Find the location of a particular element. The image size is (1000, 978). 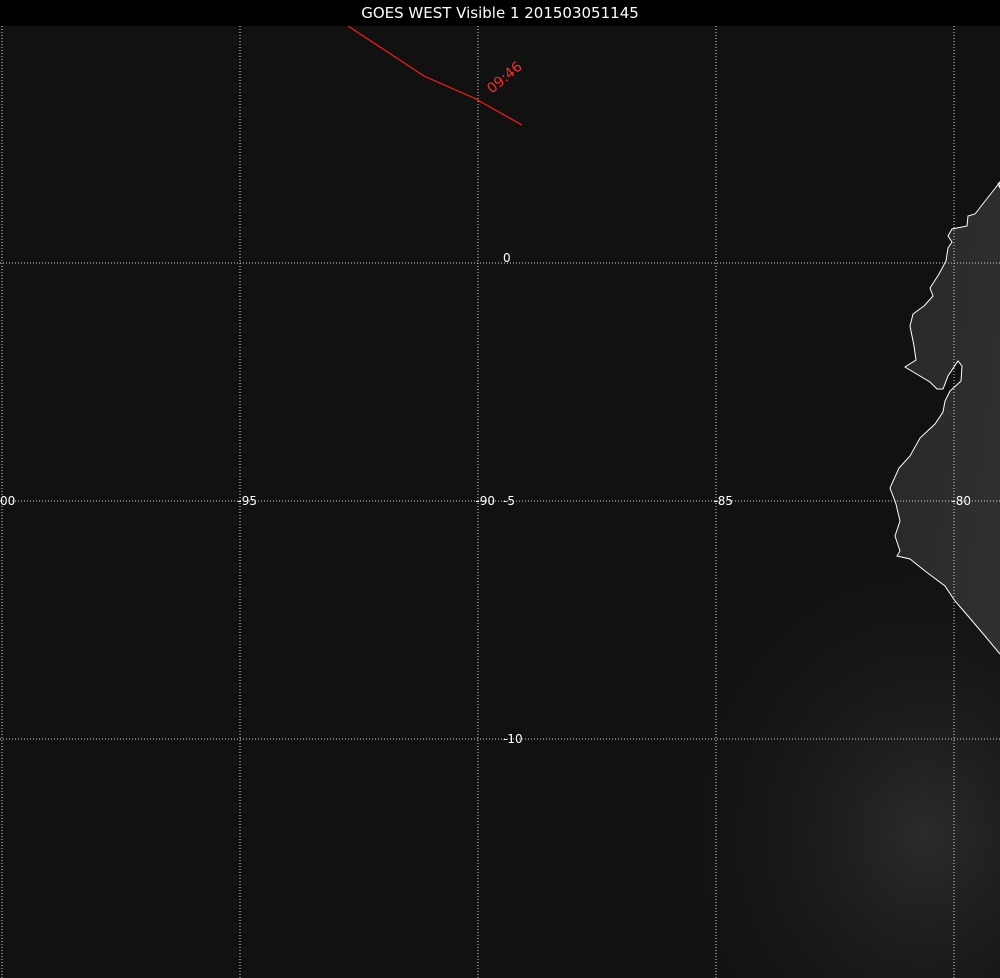

latitude-label: 0 is located at coordinates (507, 258).